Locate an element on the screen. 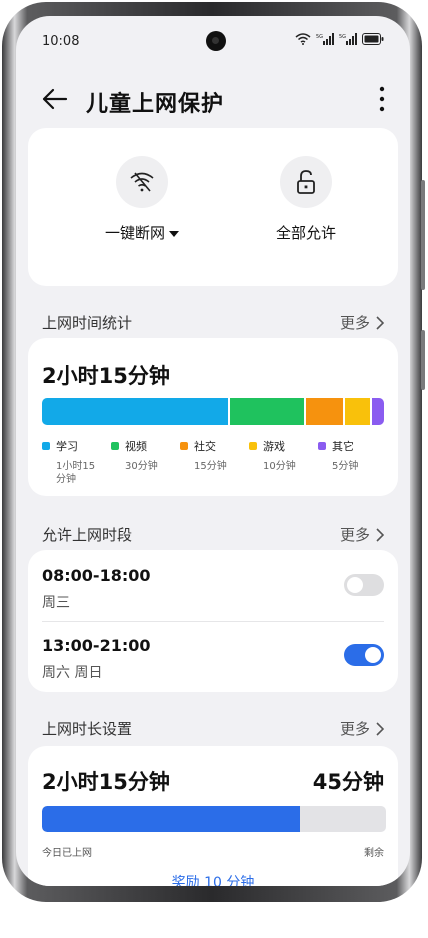 This screenshot has height=938, width=428. status-bar: 10:08 5G 5G is located at coordinates (213, 41).